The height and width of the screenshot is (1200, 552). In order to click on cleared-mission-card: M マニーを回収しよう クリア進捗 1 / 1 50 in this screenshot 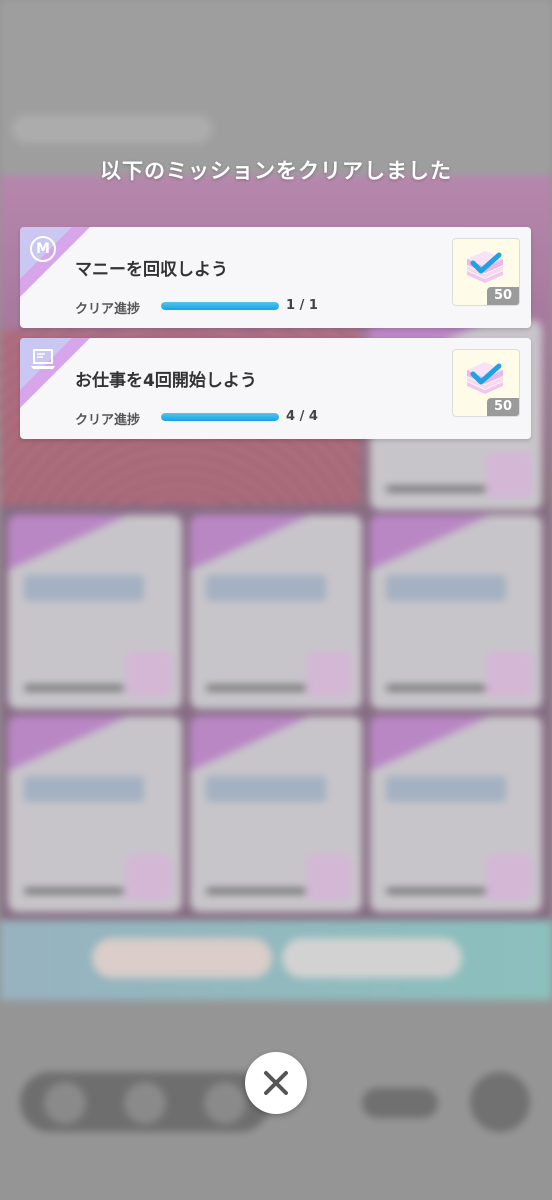, I will do `click(275, 277)`.